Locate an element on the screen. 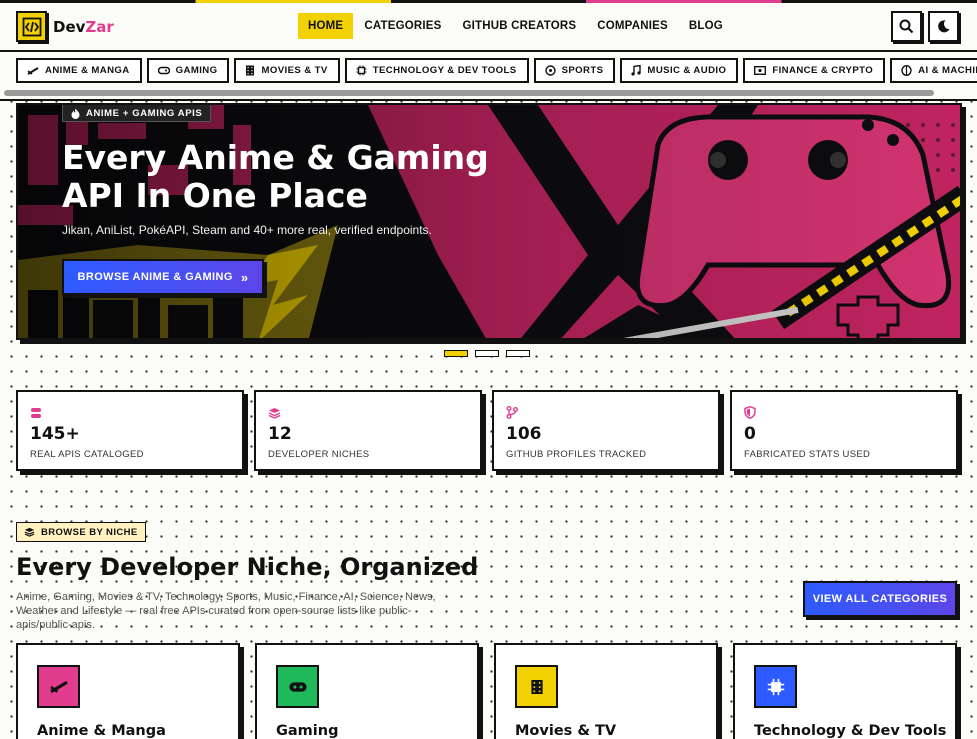 This screenshot has height=739, width=977. search-button is located at coordinates (906, 26).